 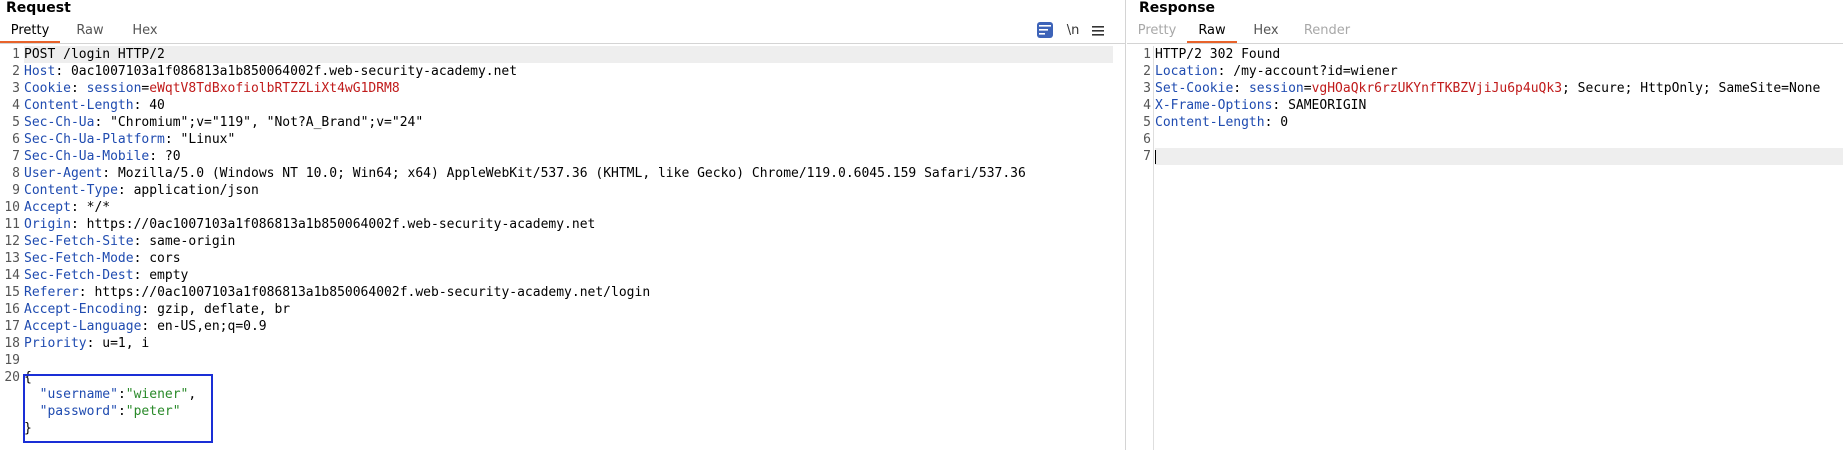 What do you see at coordinates (1147, 105) in the screenshot?
I see `line-number: 4` at bounding box center [1147, 105].